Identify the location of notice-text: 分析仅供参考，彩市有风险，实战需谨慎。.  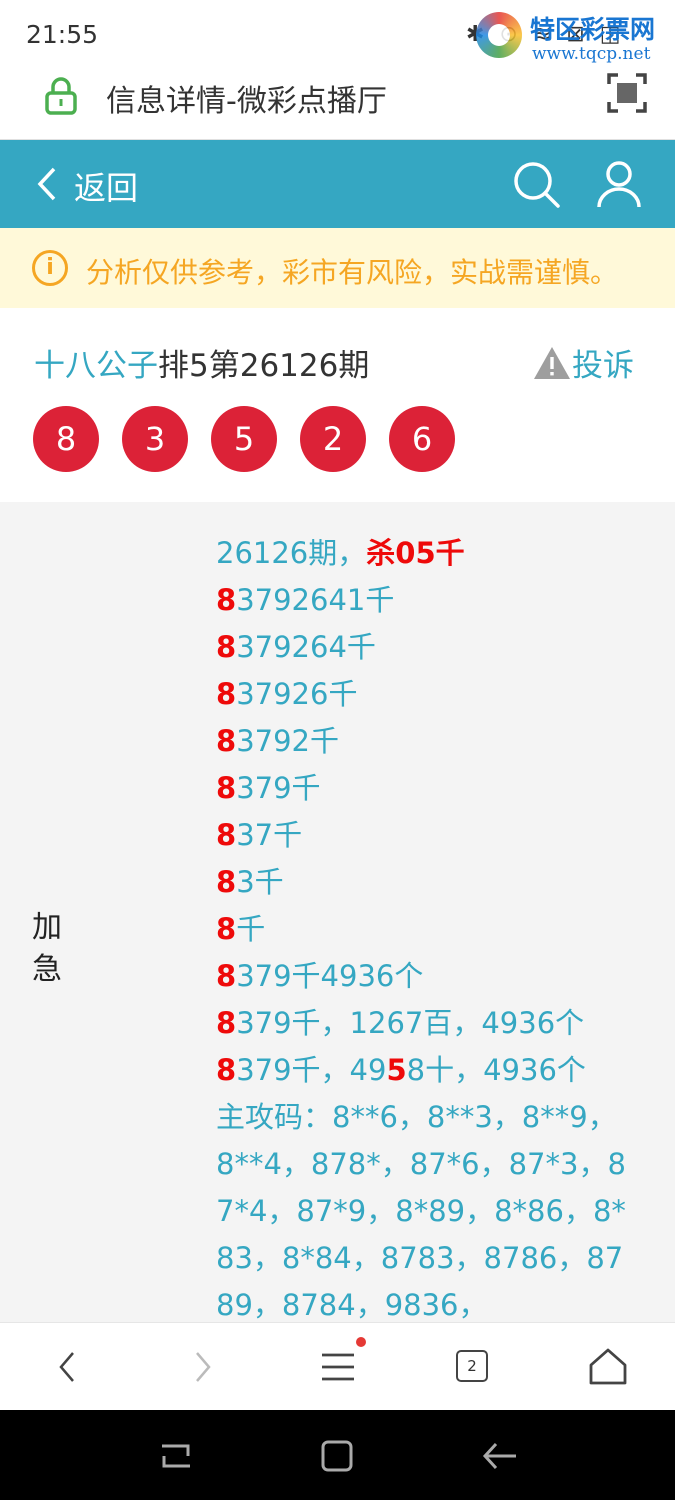
(352, 272).